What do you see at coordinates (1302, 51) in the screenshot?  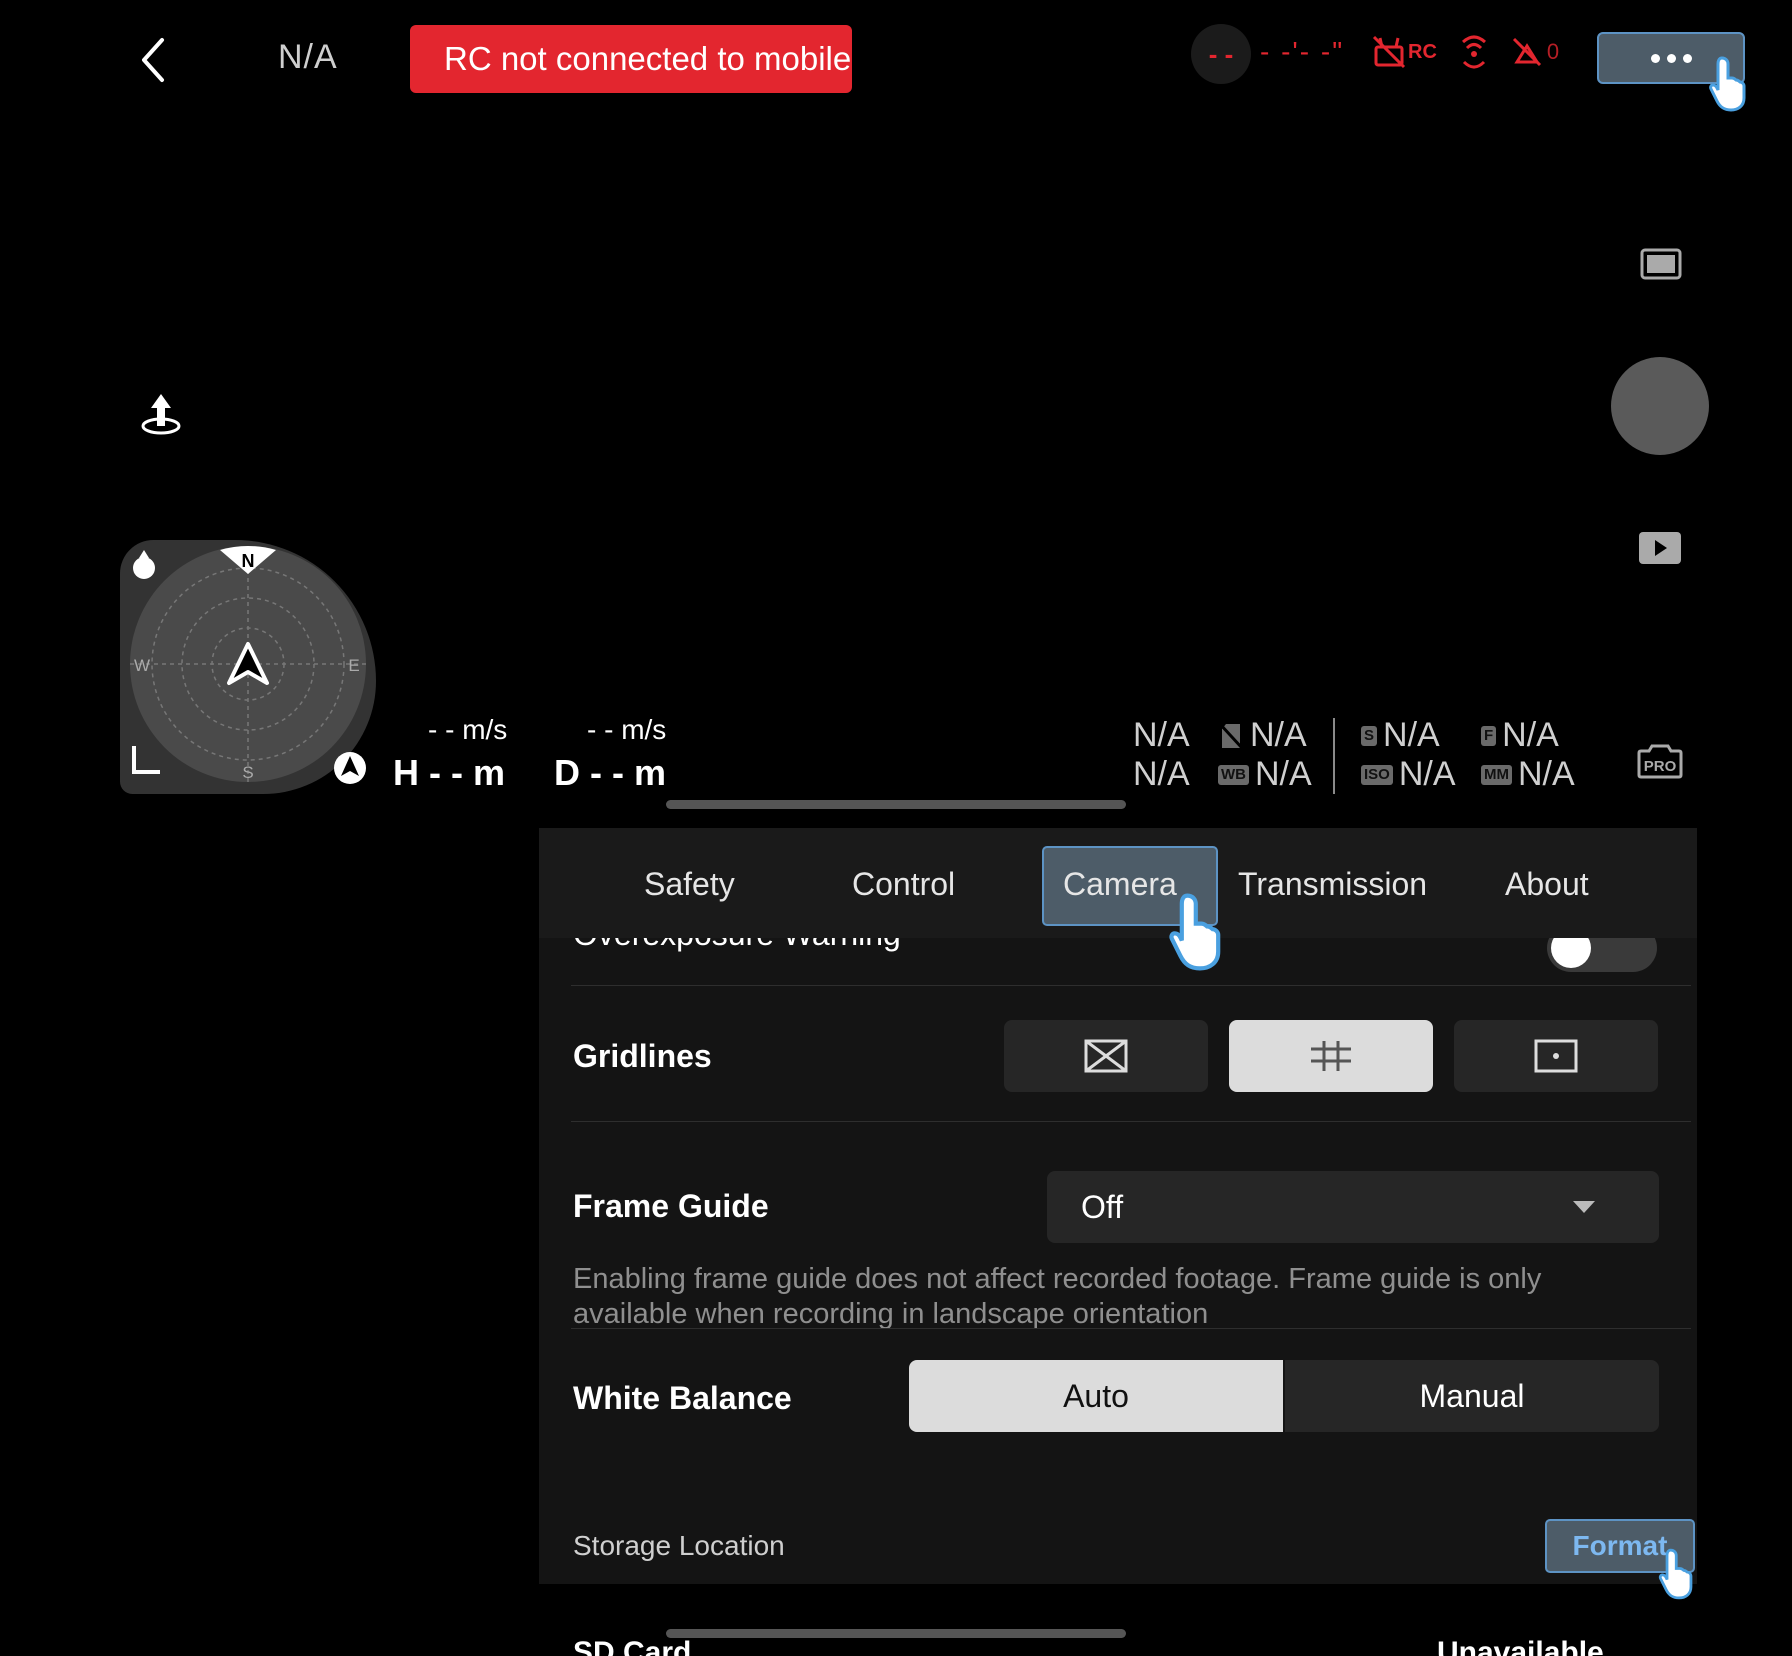 I see `flight-time-readout: - -'- -"` at bounding box center [1302, 51].